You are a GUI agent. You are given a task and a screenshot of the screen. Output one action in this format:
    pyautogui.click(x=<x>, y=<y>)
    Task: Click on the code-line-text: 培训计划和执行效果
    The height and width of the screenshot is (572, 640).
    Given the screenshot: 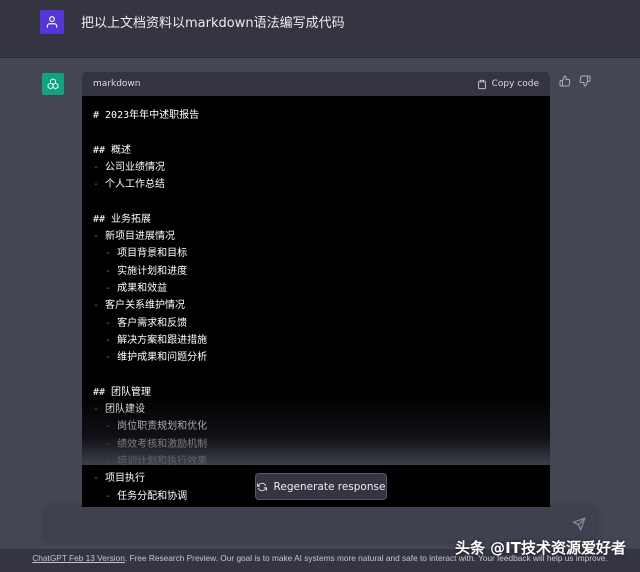 What is the action you would take?
    pyautogui.click(x=162, y=461)
    